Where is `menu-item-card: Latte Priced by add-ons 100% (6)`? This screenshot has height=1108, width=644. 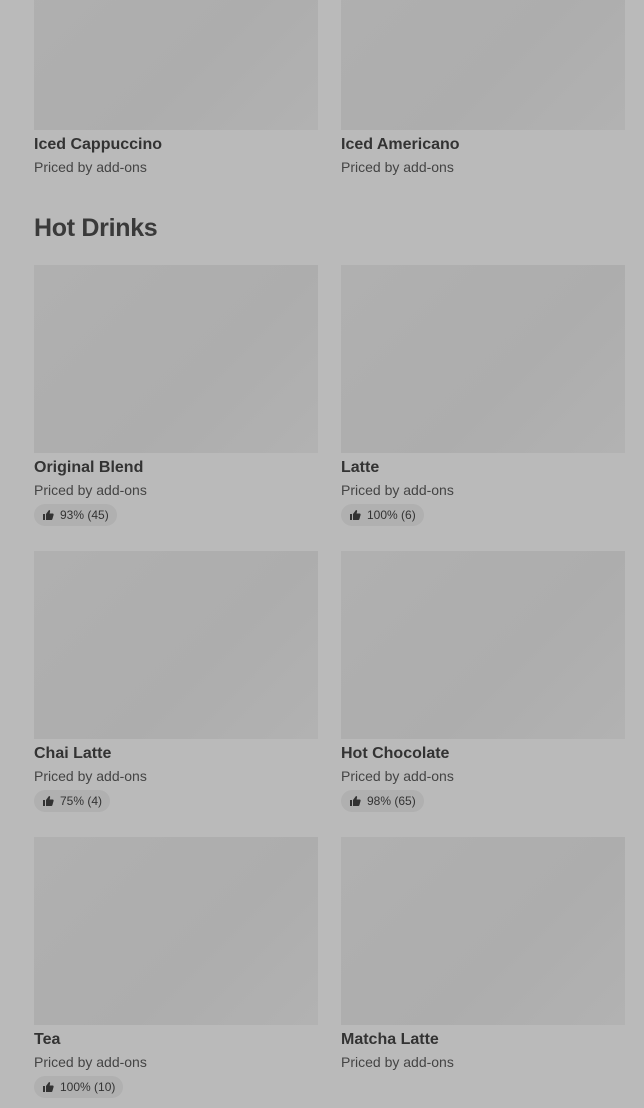
menu-item-card: Latte Priced by add-ons 100% (6) is located at coordinates (483, 395).